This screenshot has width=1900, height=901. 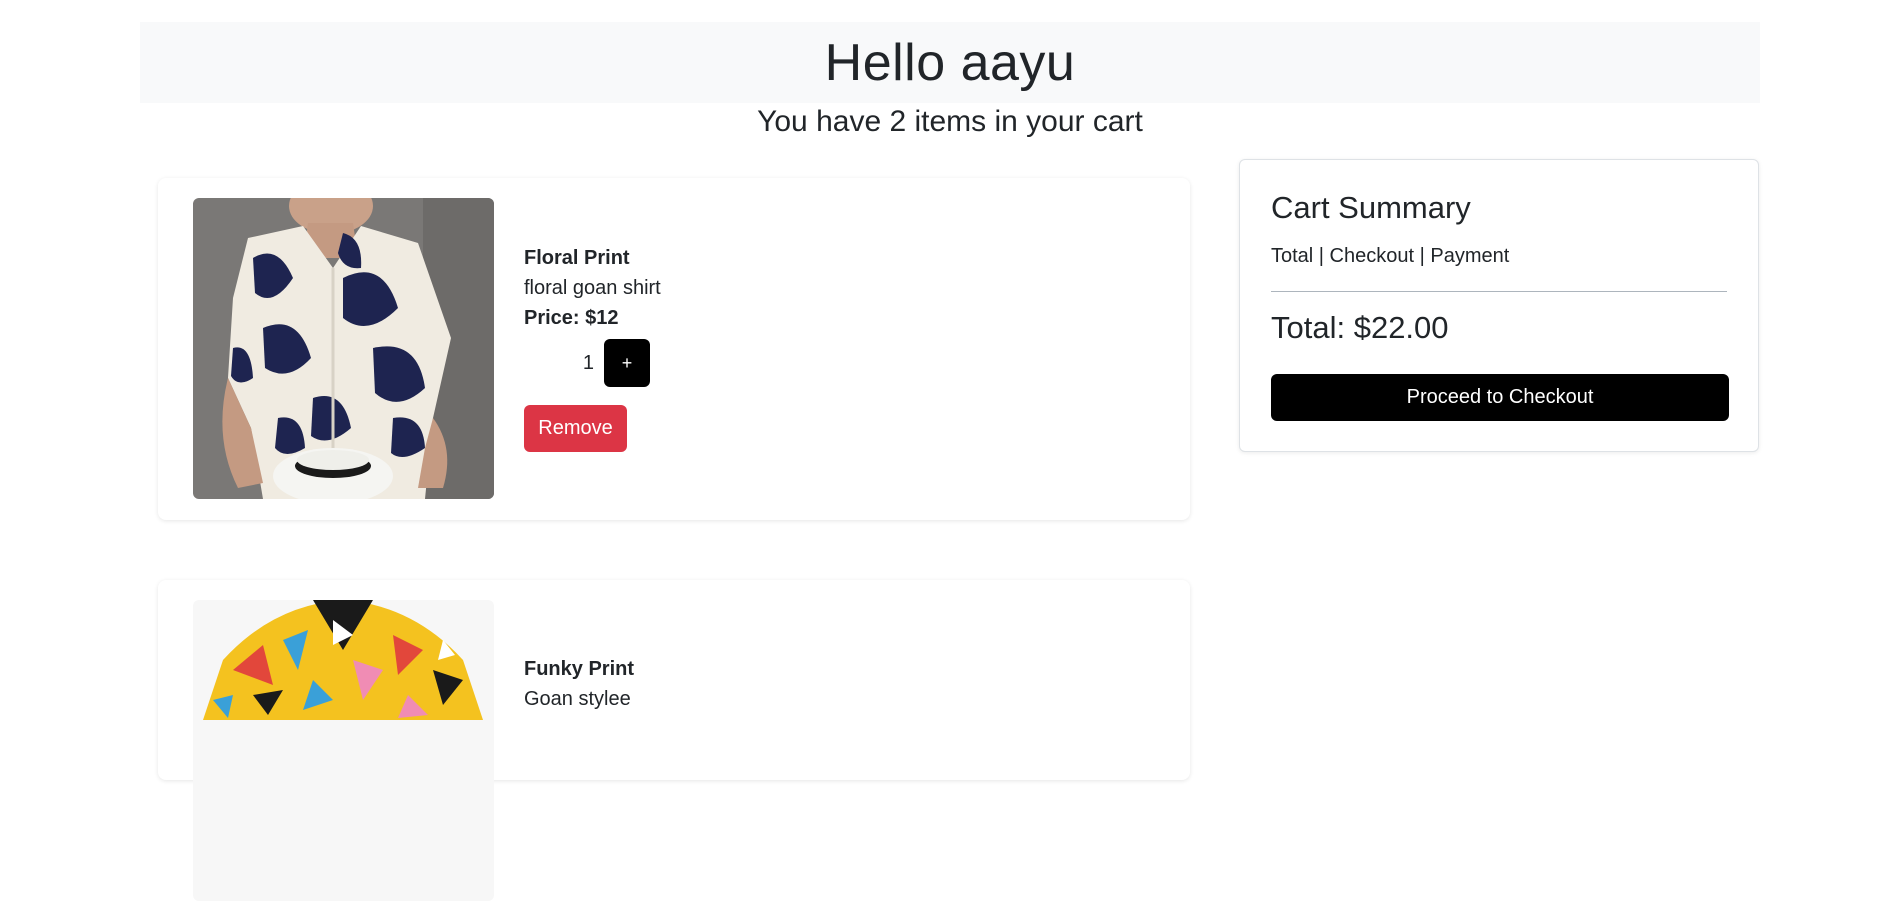 What do you see at coordinates (1360, 327) in the screenshot?
I see `cart-total: Total: $22.00` at bounding box center [1360, 327].